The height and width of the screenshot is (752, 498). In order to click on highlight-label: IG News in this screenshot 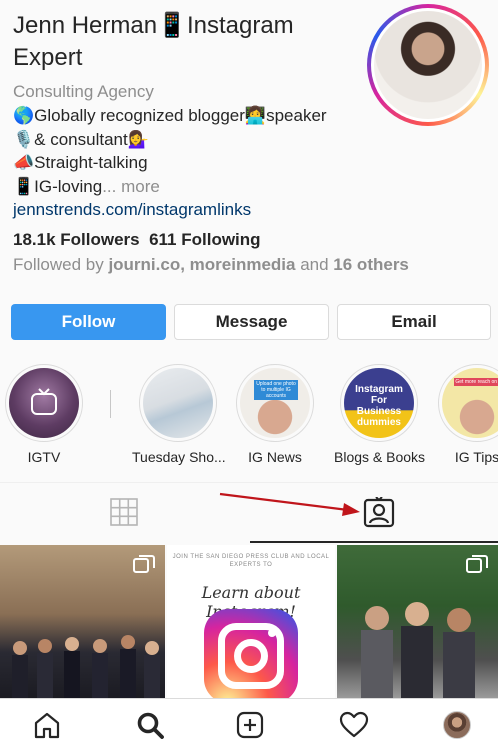, I will do `click(275, 457)`.